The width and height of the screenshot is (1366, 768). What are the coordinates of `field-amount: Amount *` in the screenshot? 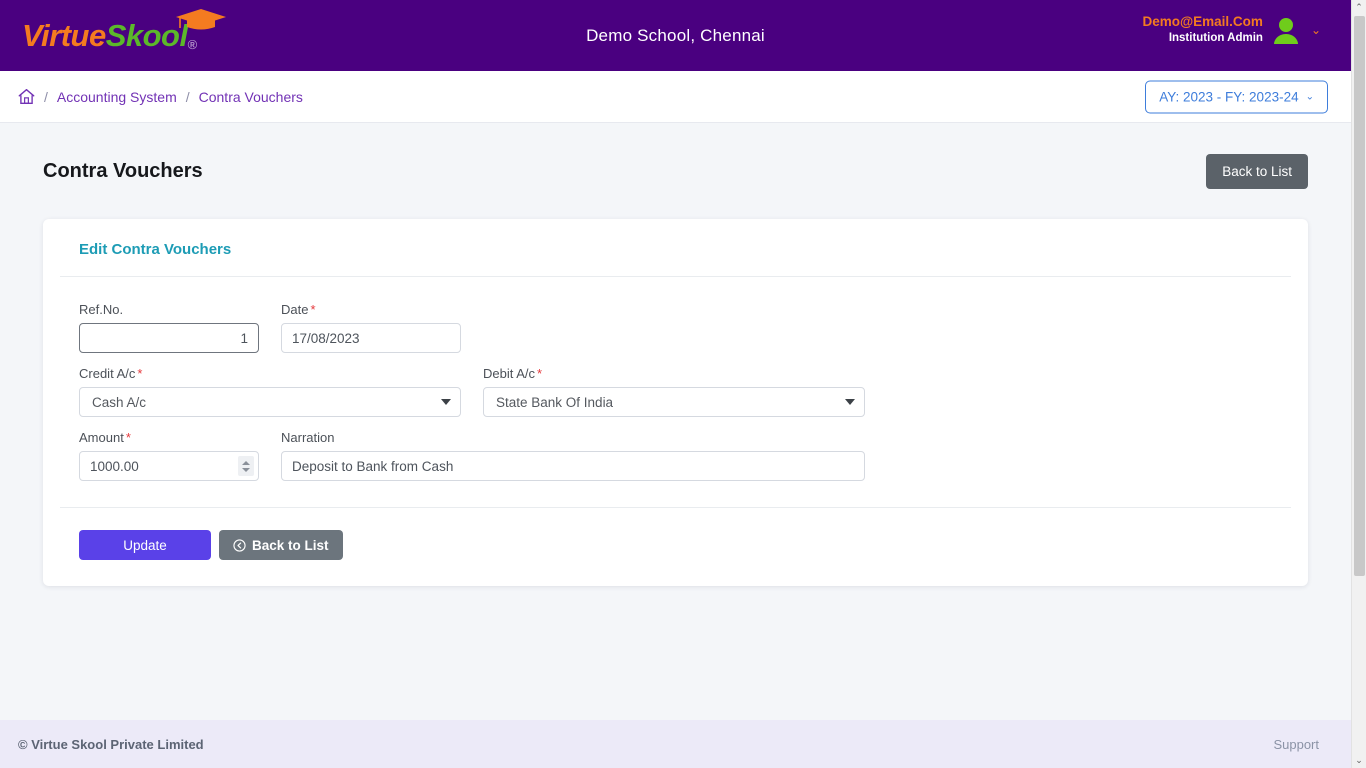 It's located at (169, 456).